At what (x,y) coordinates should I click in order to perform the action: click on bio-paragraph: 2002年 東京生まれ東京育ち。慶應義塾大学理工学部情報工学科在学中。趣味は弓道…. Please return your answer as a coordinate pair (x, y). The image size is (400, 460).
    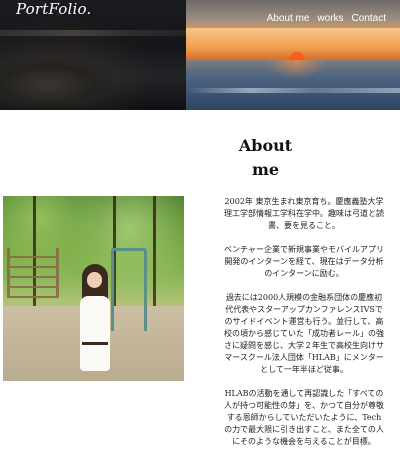
    Looking at the image, I should click on (304, 213).